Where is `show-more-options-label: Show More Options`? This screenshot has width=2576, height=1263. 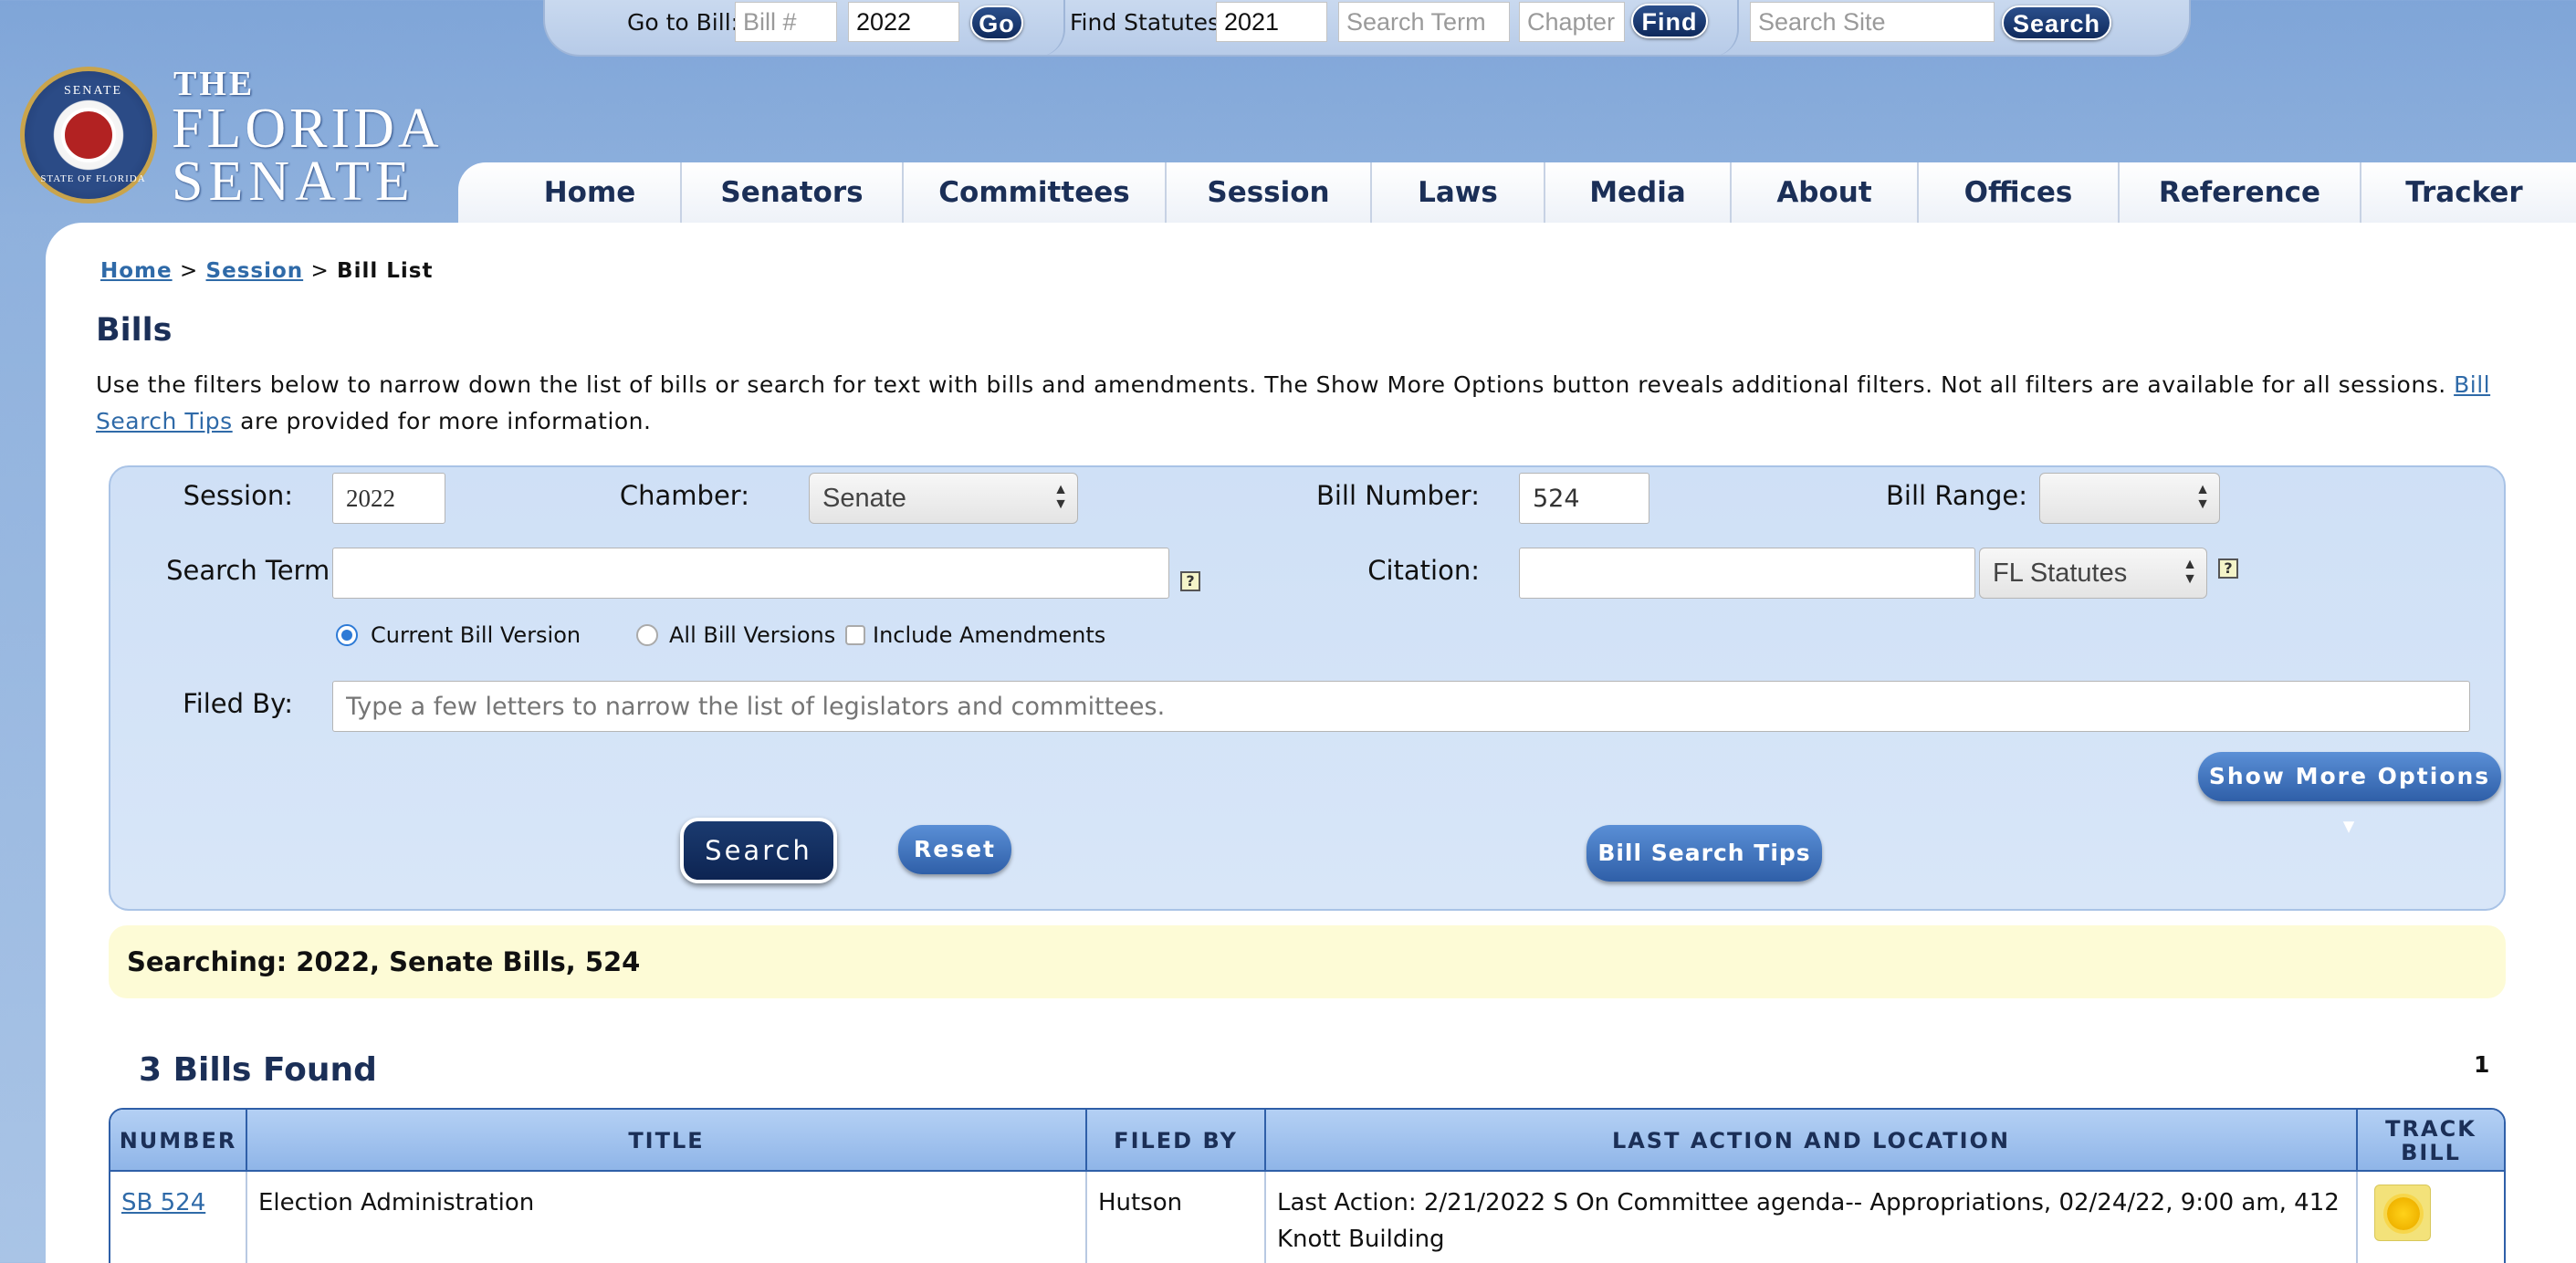 show-more-options-label: Show More Options is located at coordinates (2349, 776).